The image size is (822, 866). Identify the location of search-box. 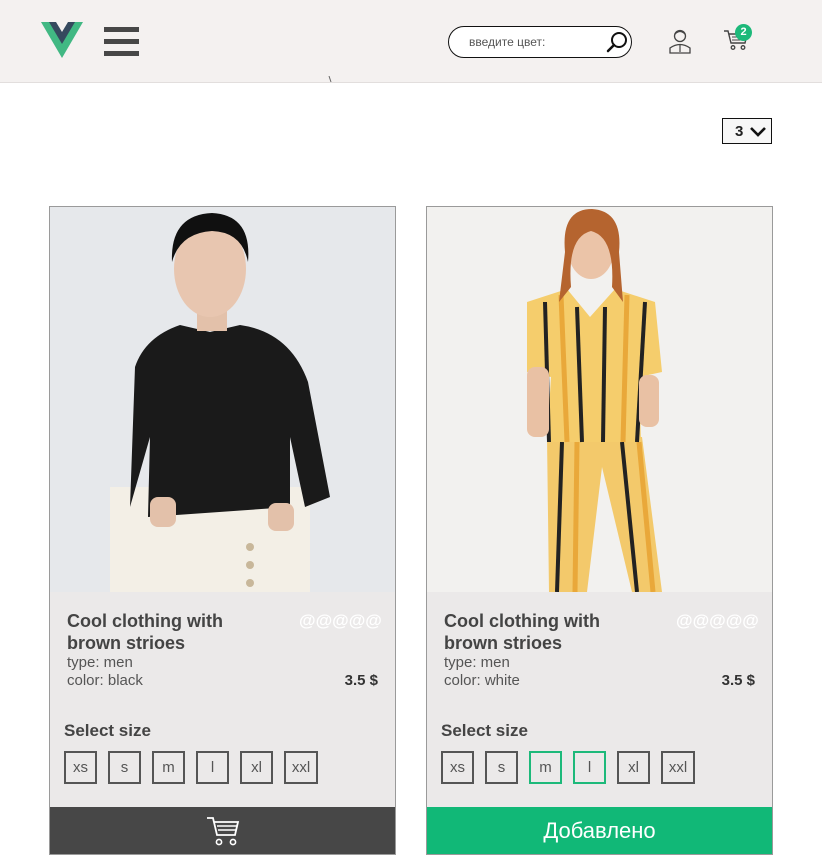
(540, 42).